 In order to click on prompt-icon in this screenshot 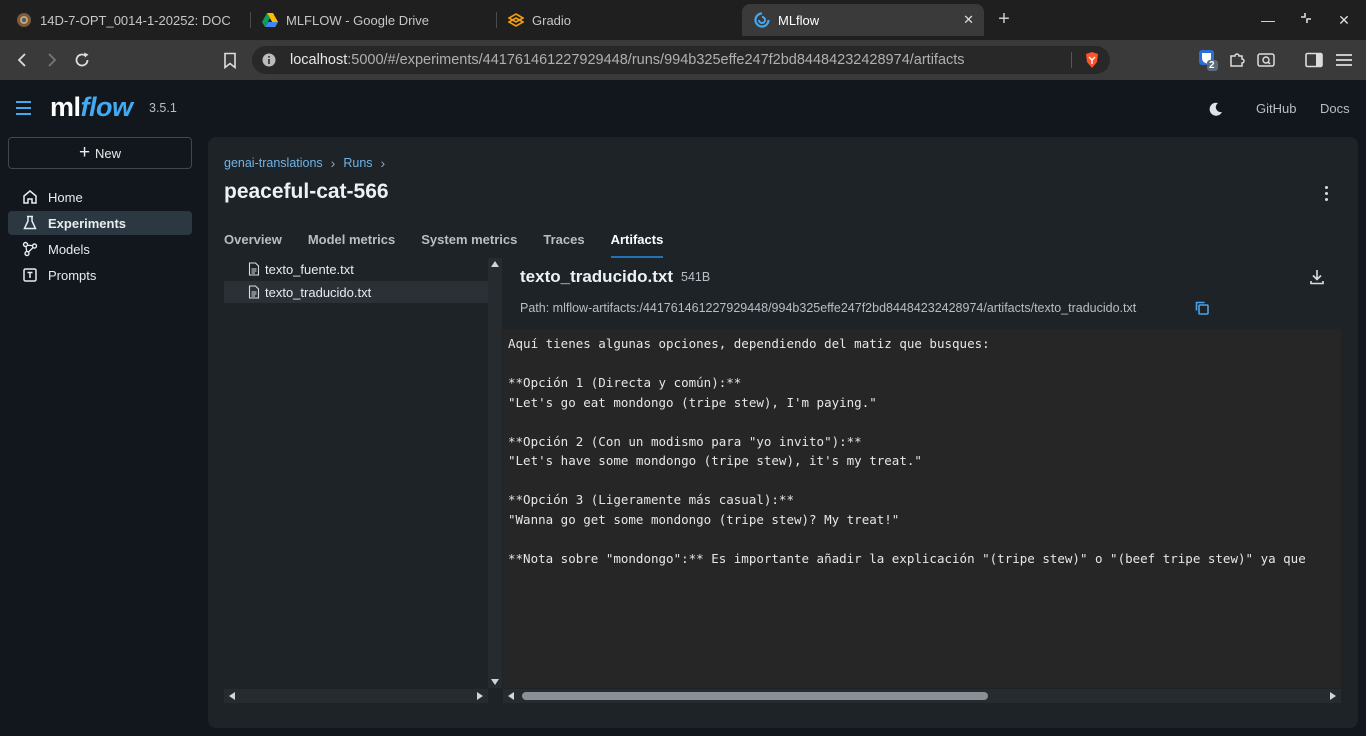, I will do `click(30, 275)`.